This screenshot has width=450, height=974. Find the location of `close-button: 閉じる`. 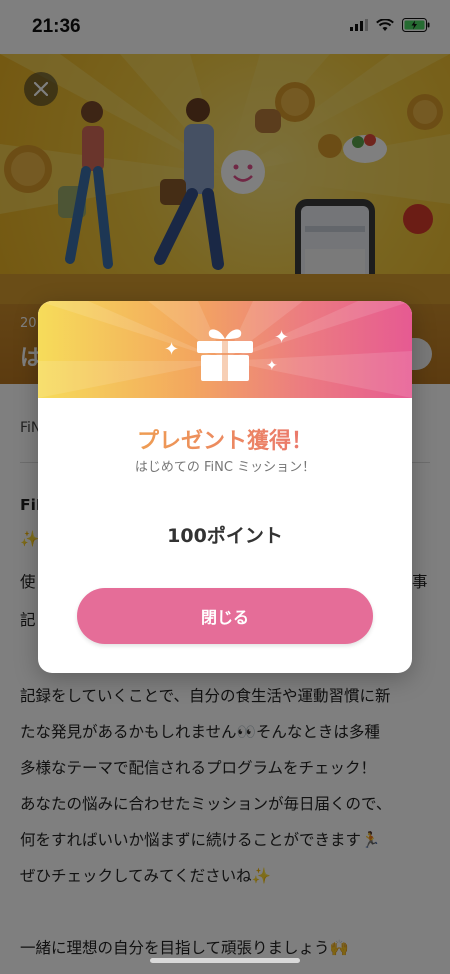

close-button: 閉じる is located at coordinates (225, 616).